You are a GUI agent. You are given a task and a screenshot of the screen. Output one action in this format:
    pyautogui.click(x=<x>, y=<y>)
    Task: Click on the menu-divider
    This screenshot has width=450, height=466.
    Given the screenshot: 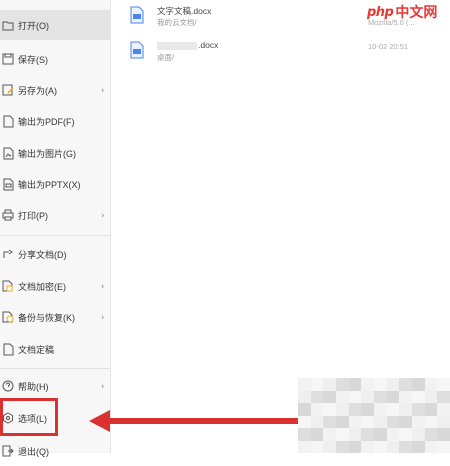 What is the action you would take?
    pyautogui.click(x=55, y=368)
    